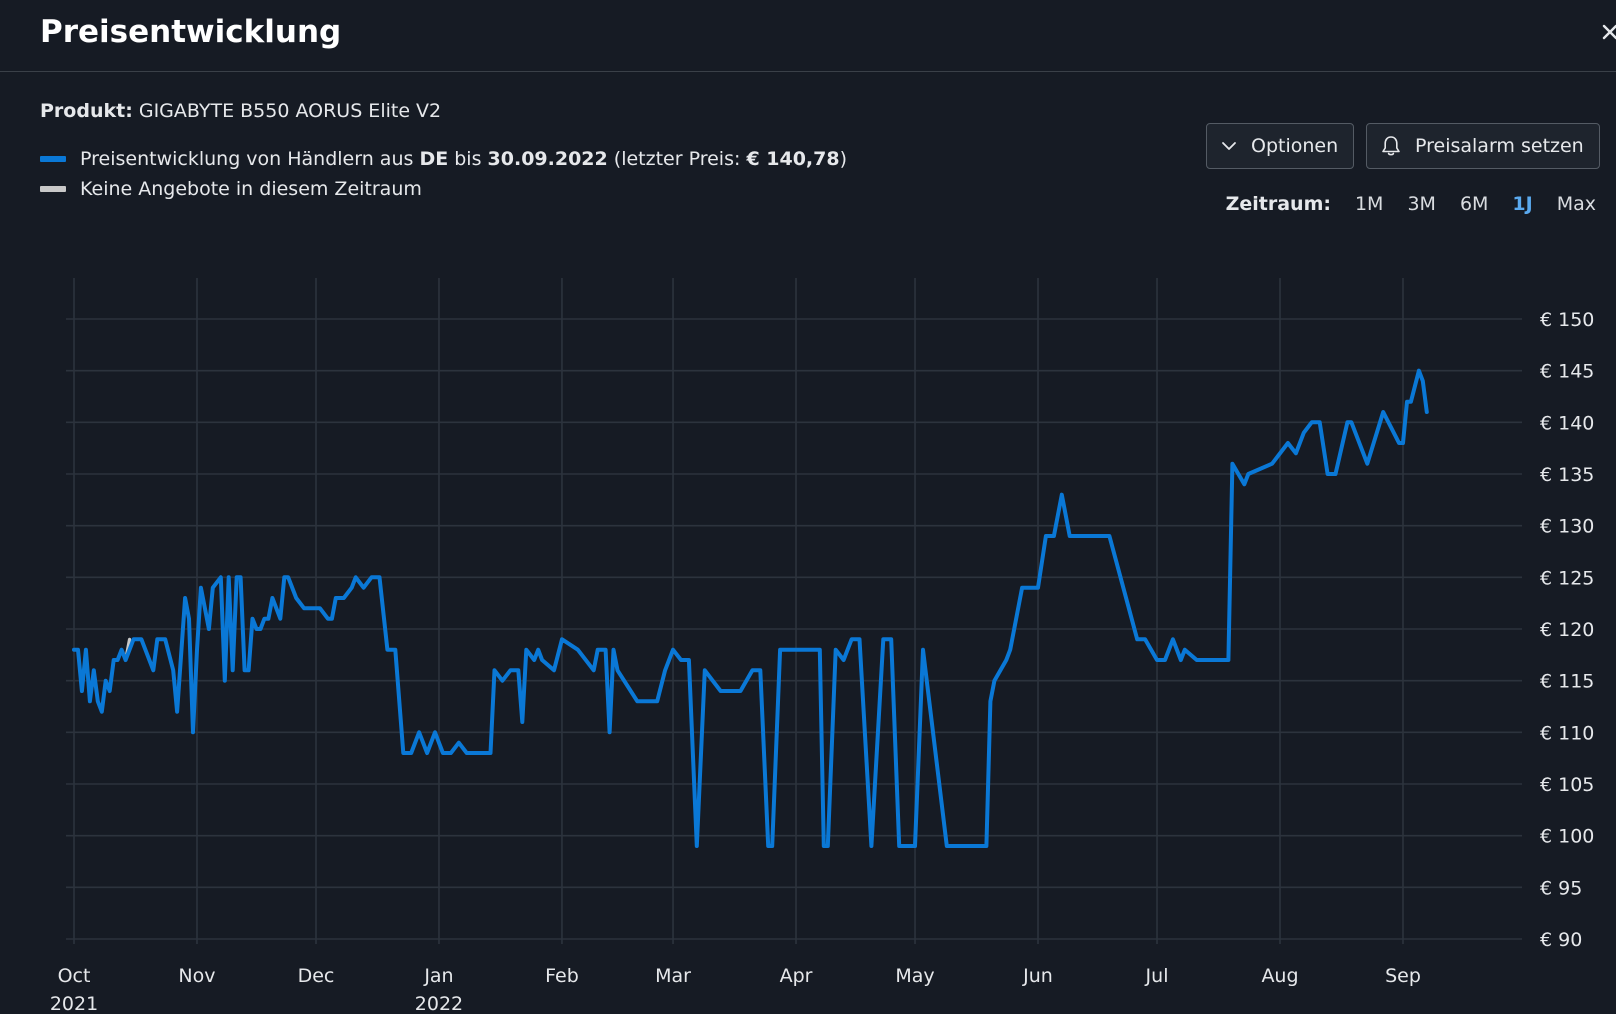 The image size is (1616, 1014). What do you see at coordinates (1567, 423) in the screenshot?
I see `y-tick-label: € 140` at bounding box center [1567, 423].